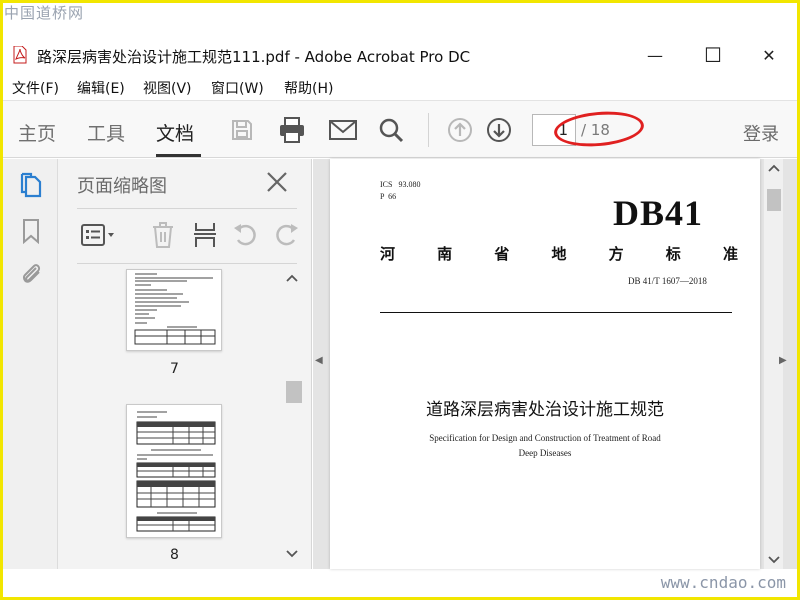  I want to click on heading-char: 河, so click(388, 254).